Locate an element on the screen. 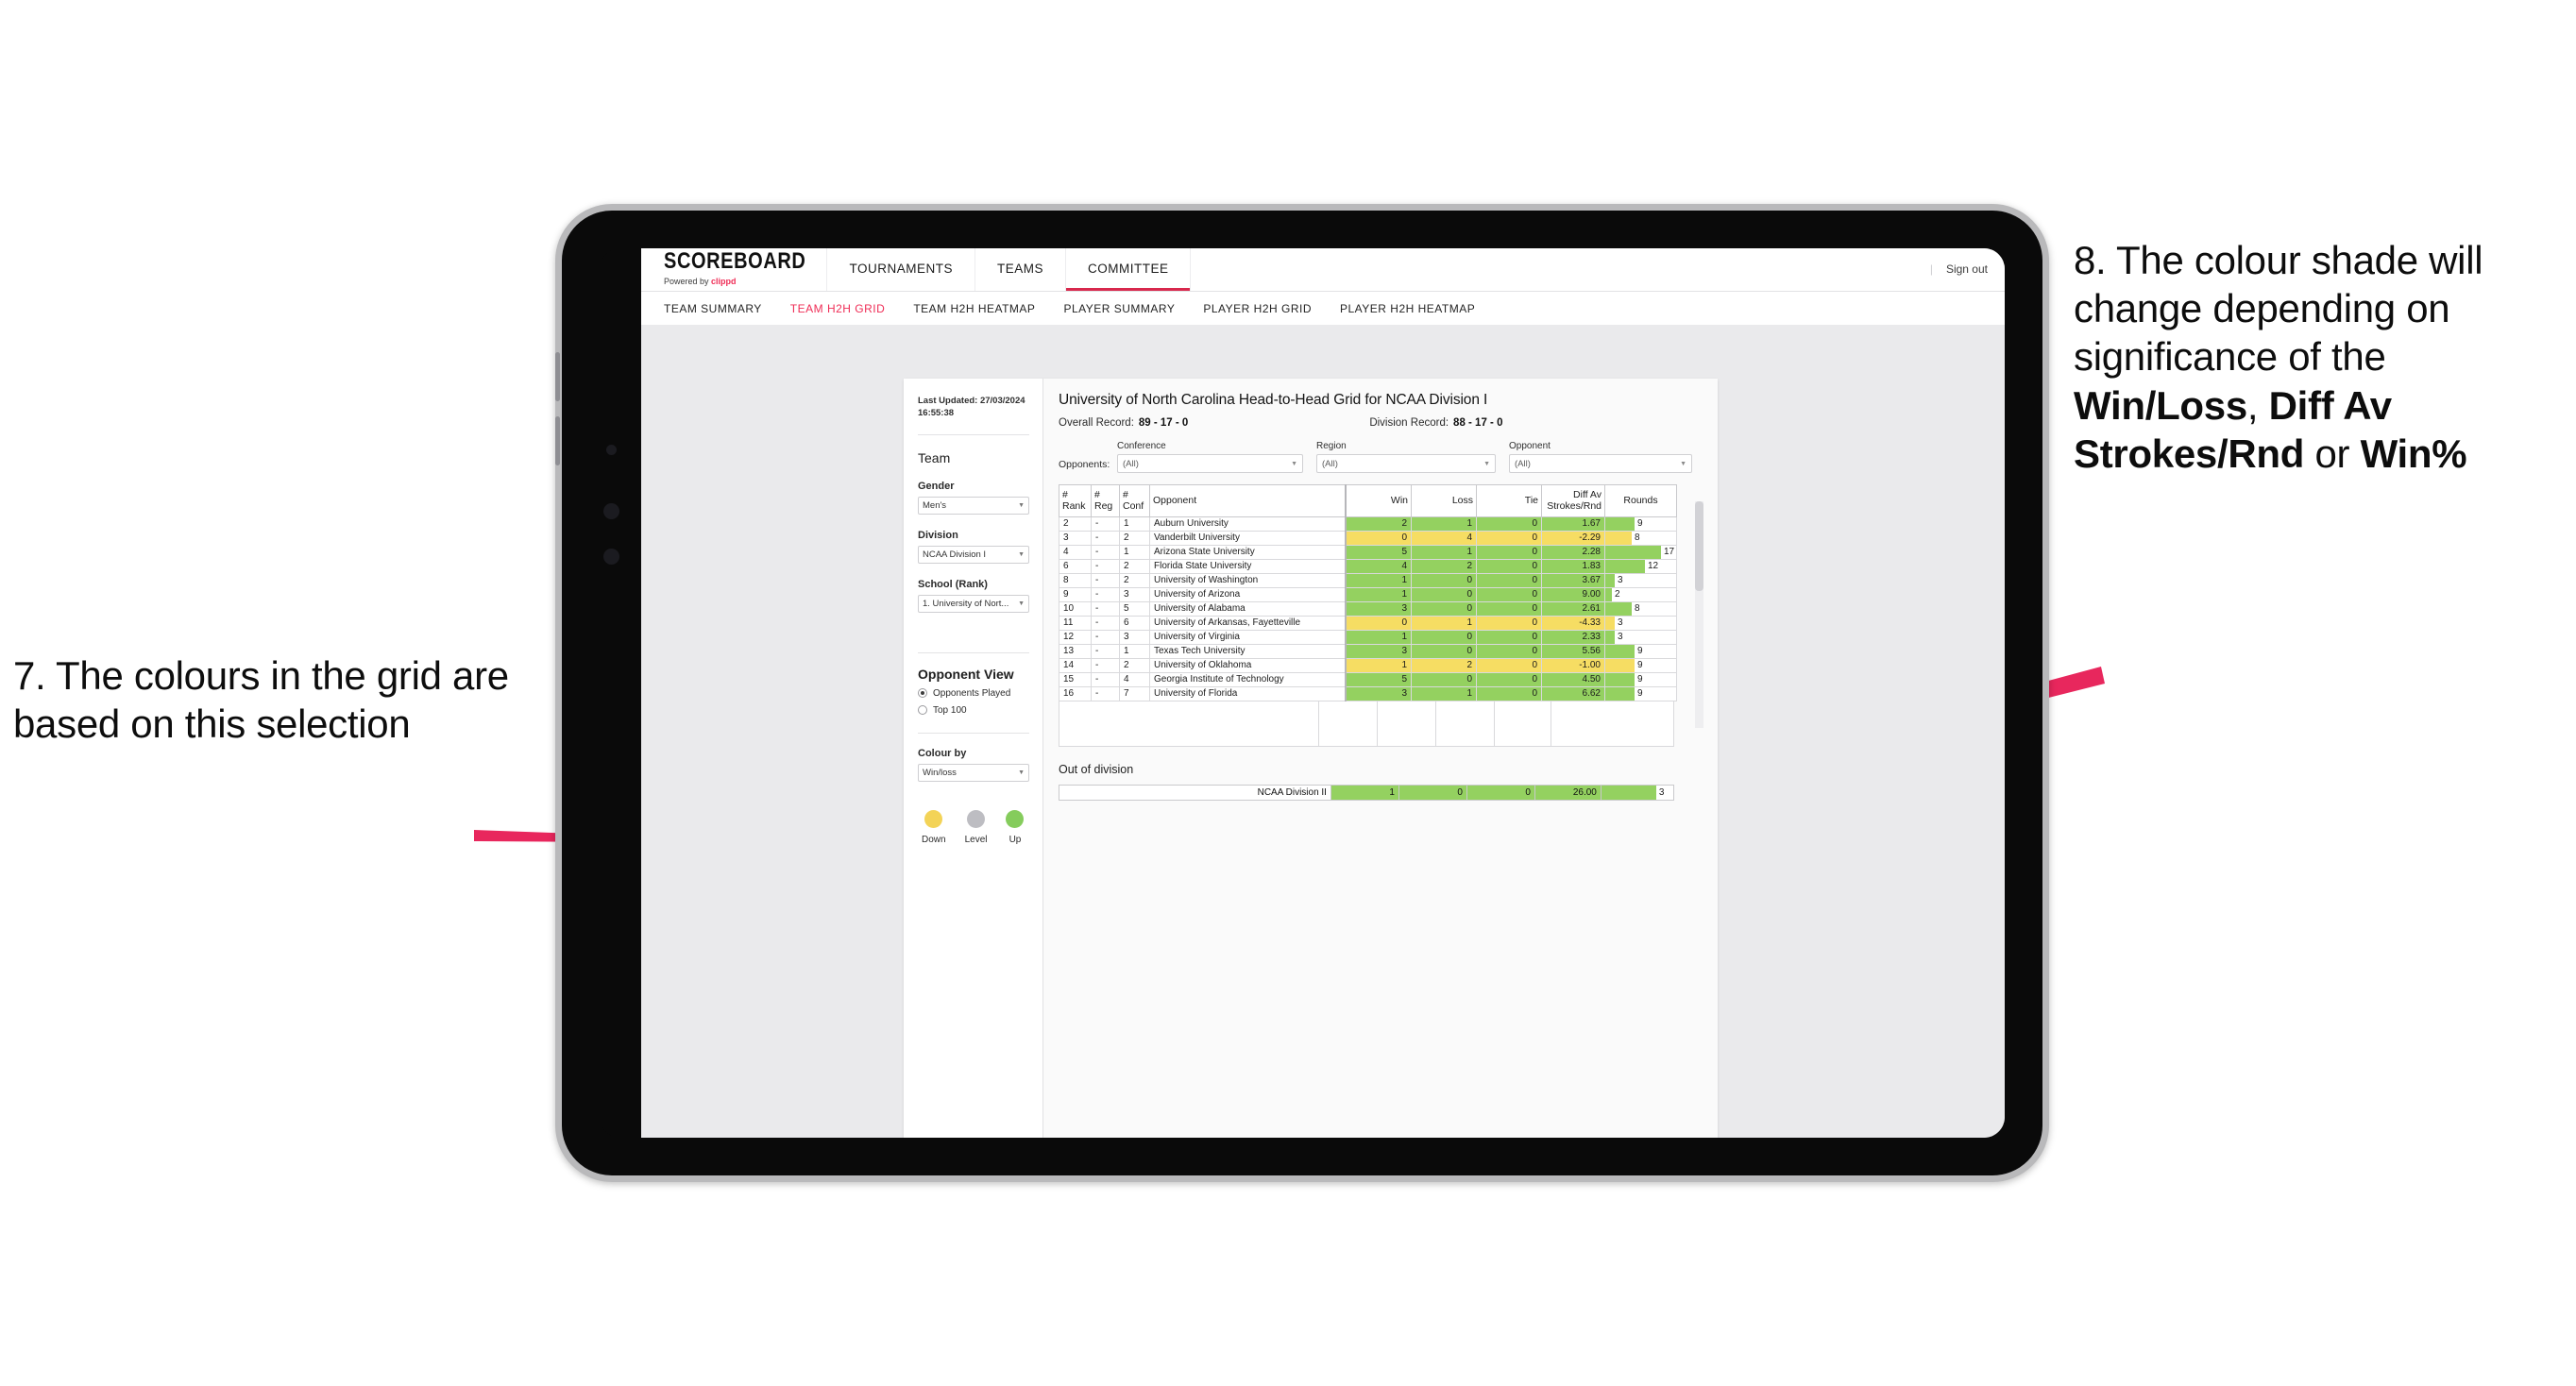  colour-legend: Down Level Up is located at coordinates (973, 827).